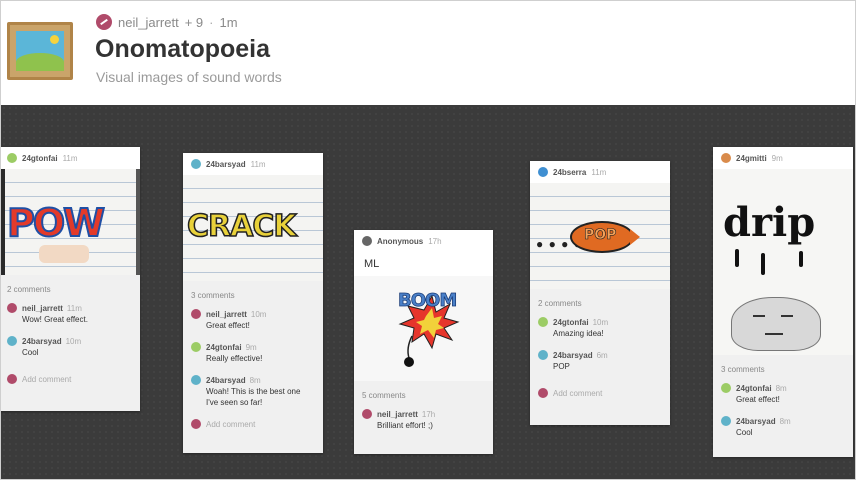 The height and width of the screenshot is (480, 856). What do you see at coordinates (253, 228) in the screenshot?
I see `post-image: CRACK` at bounding box center [253, 228].